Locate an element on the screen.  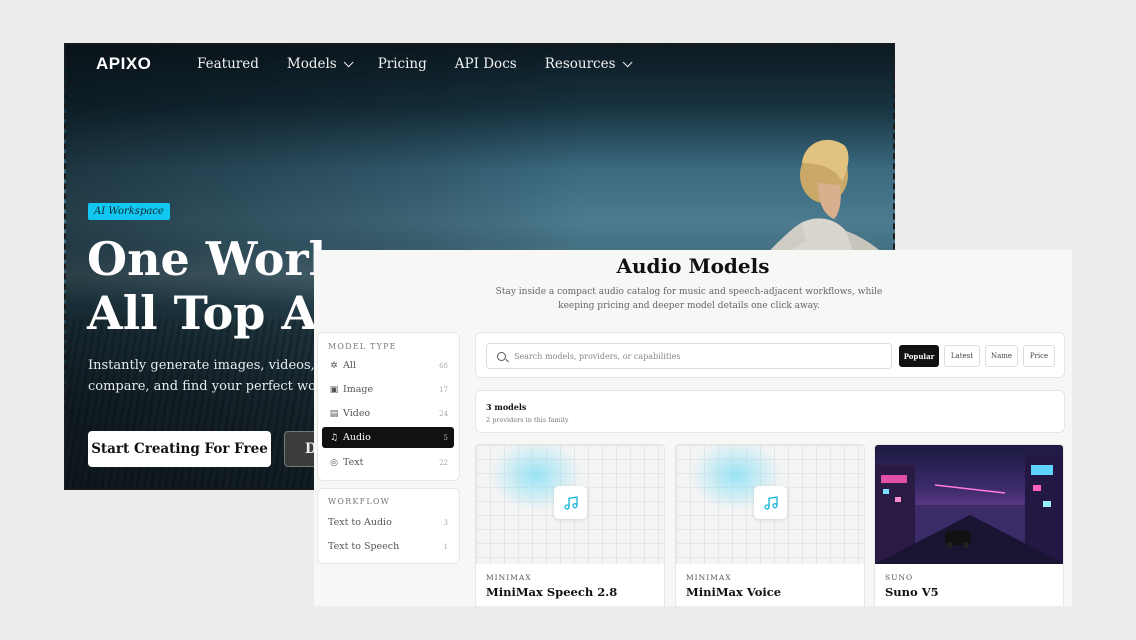
result-count: 3 models is located at coordinates (506, 407).